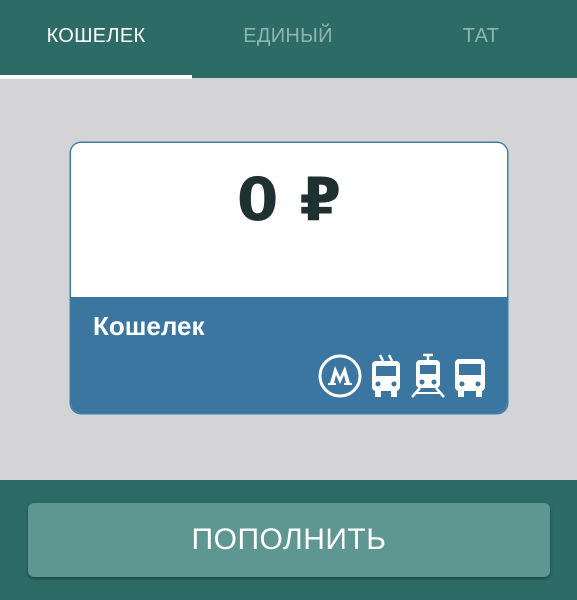  I want to click on tab-wallet-label: КОШЕЛЕК, so click(96, 35).